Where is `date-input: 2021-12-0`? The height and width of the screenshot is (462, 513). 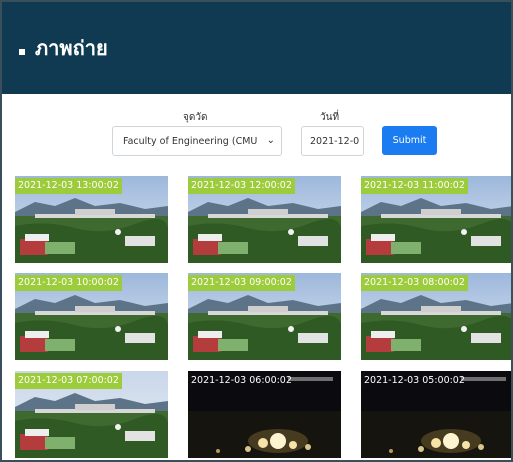 date-input: 2021-12-0 is located at coordinates (332, 141).